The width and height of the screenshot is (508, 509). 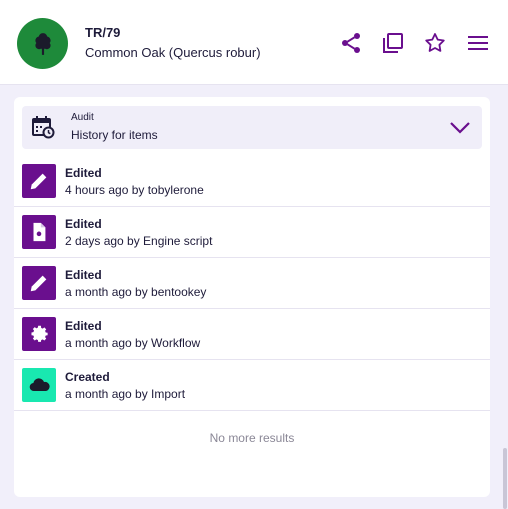 I want to click on cloud-icon, so click(x=39, y=385).